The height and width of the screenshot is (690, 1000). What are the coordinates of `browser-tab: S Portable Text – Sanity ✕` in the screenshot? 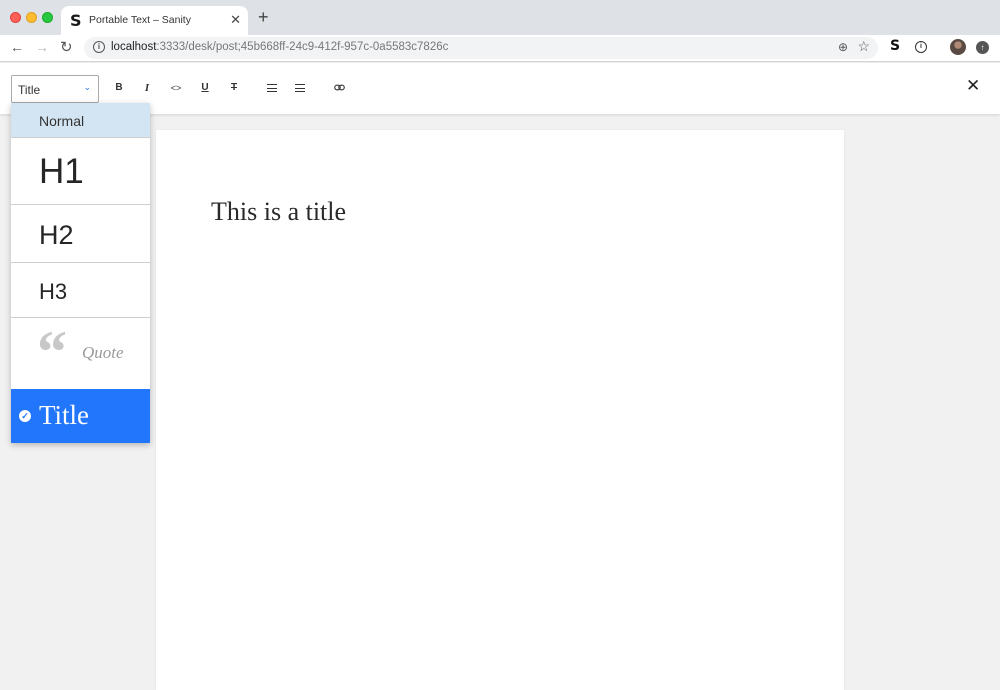 It's located at (154, 20).